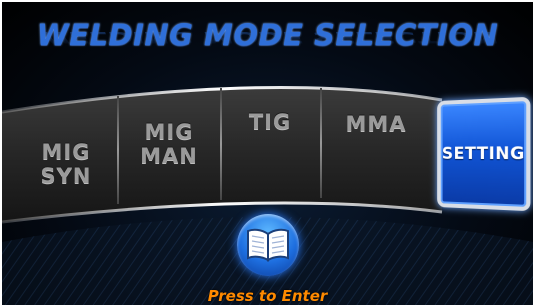  I want to click on mode-button-tig: TIG, so click(270, 122).